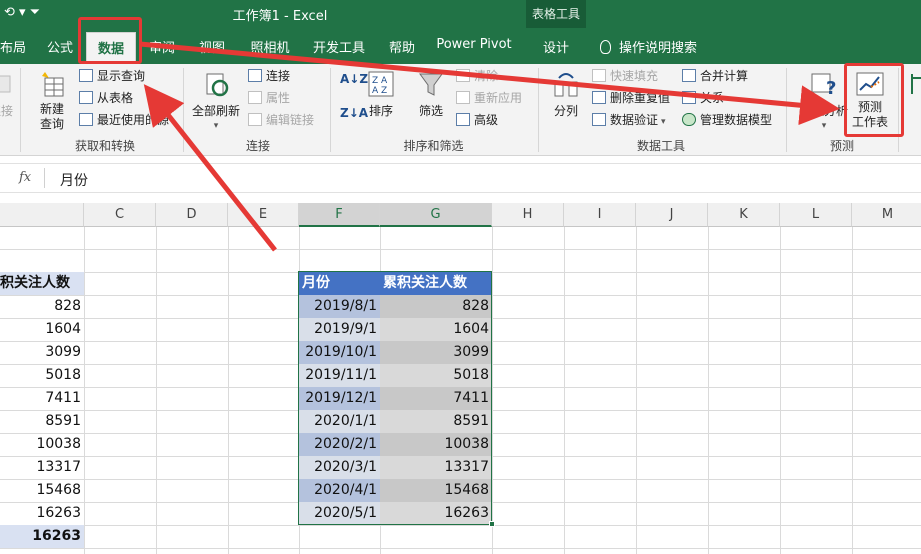 This screenshot has width=921, height=554. What do you see at coordinates (436, 513) in the screenshot?
I see `table-row-value: 16263` at bounding box center [436, 513].